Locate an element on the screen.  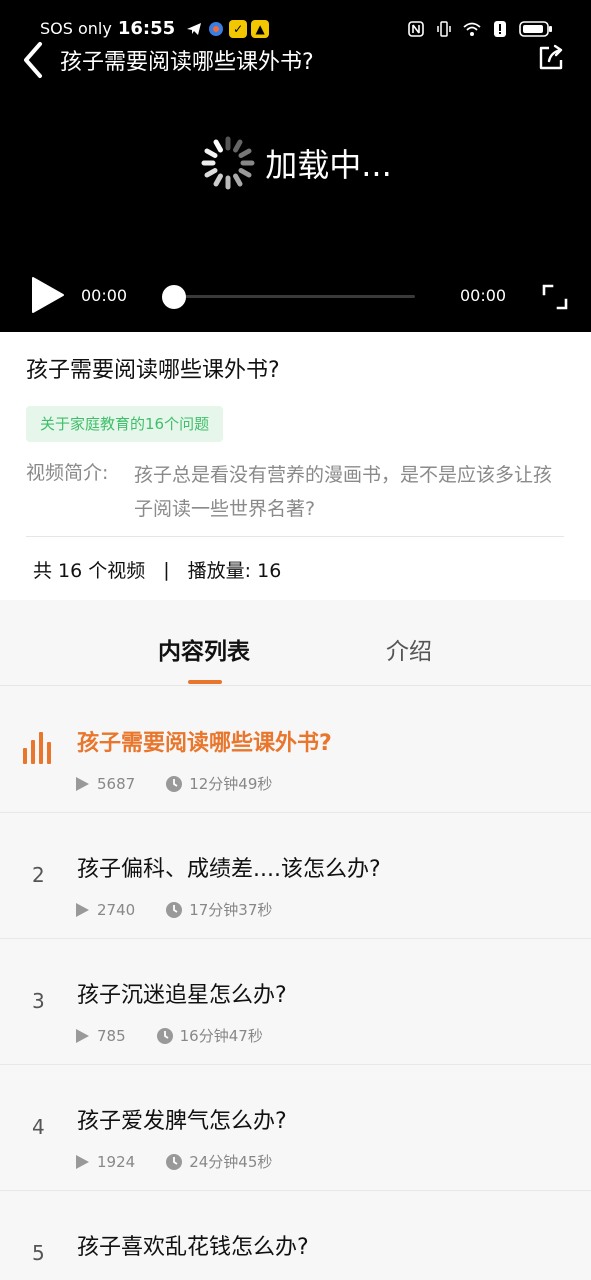
content-tabs: 内容列表 介绍 is located at coordinates (295, 650).